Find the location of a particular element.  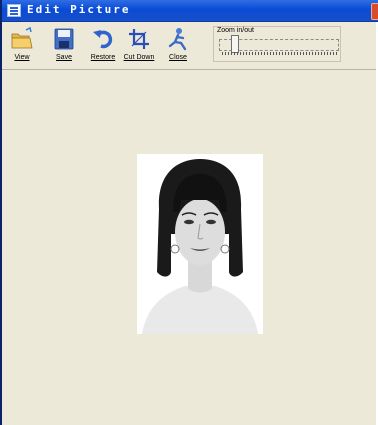

close-button: Close is located at coordinates (178, 45).